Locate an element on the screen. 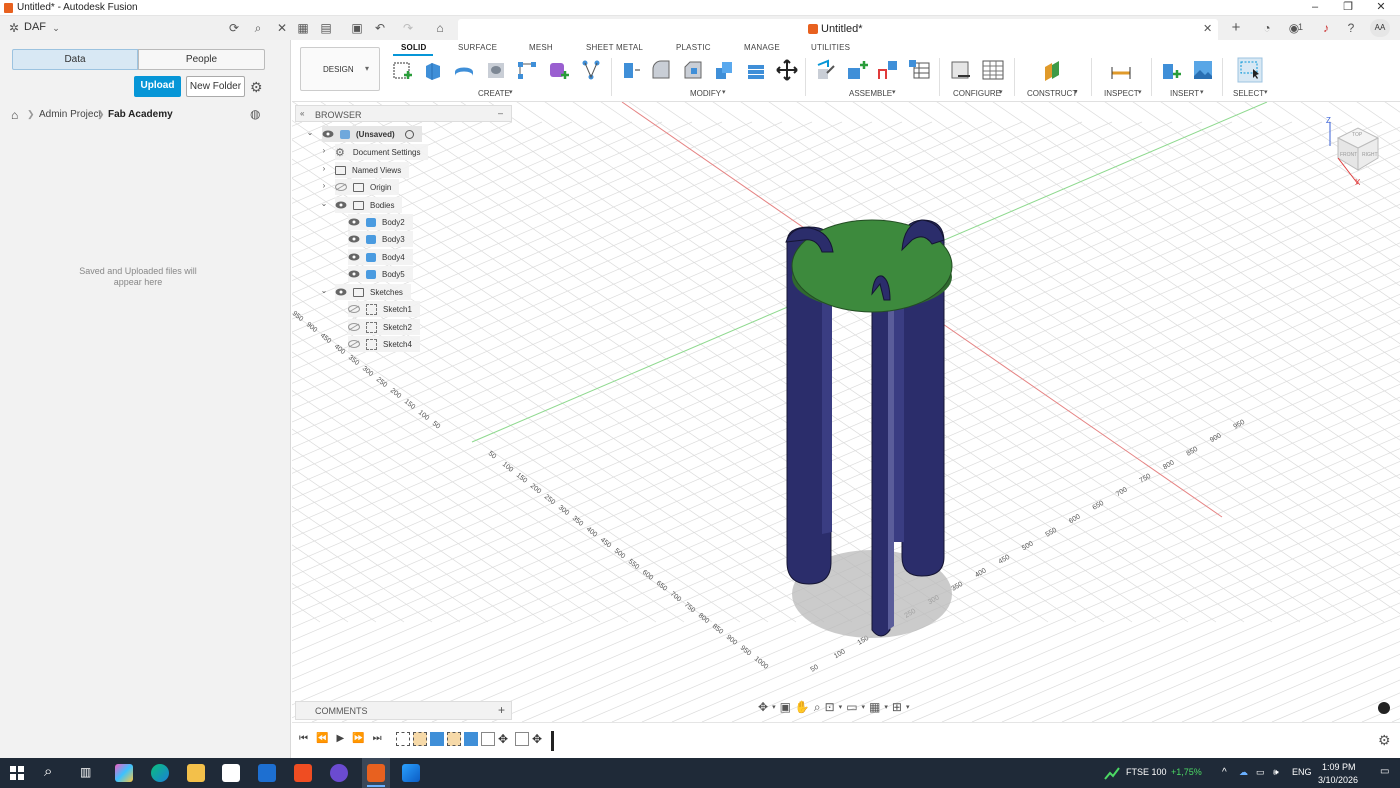  timeline-sketch-icon is located at coordinates (420, 739).